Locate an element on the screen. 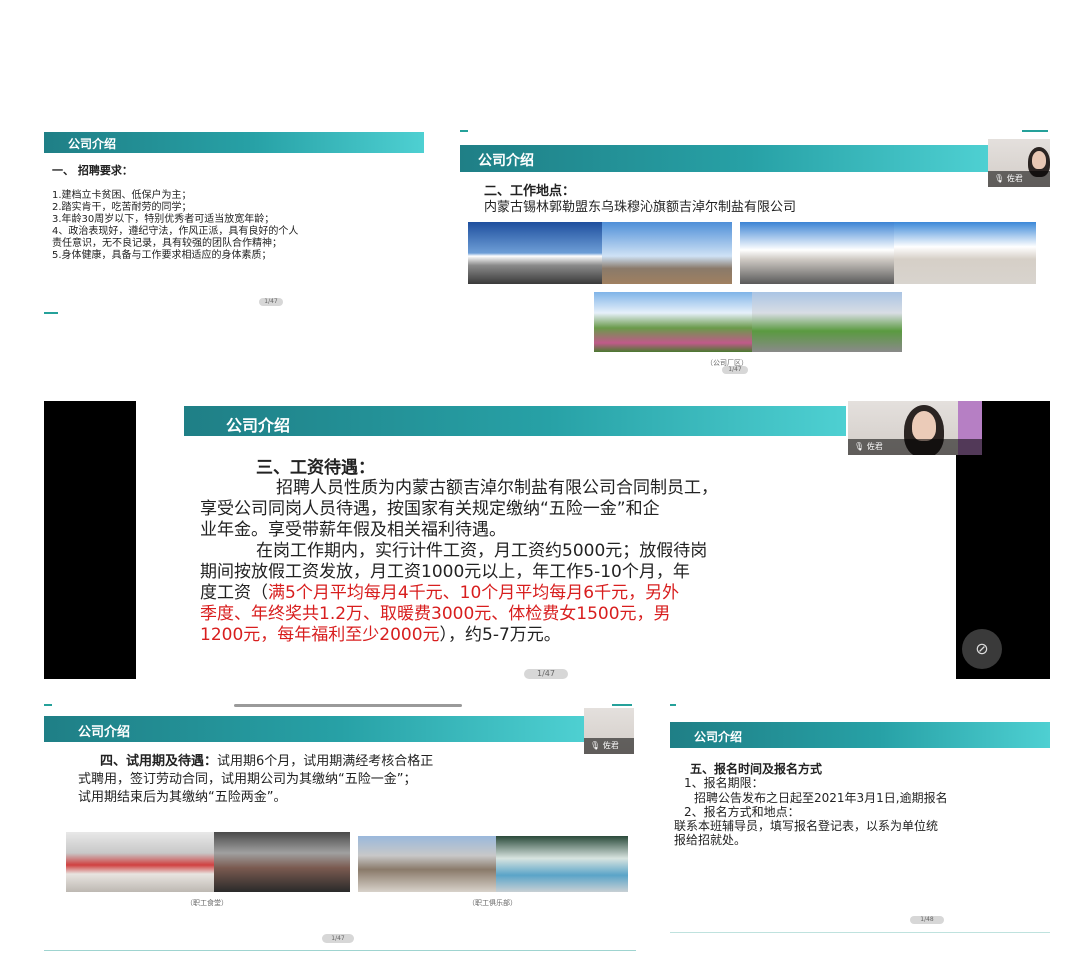  building-photo is located at coordinates (817, 253).